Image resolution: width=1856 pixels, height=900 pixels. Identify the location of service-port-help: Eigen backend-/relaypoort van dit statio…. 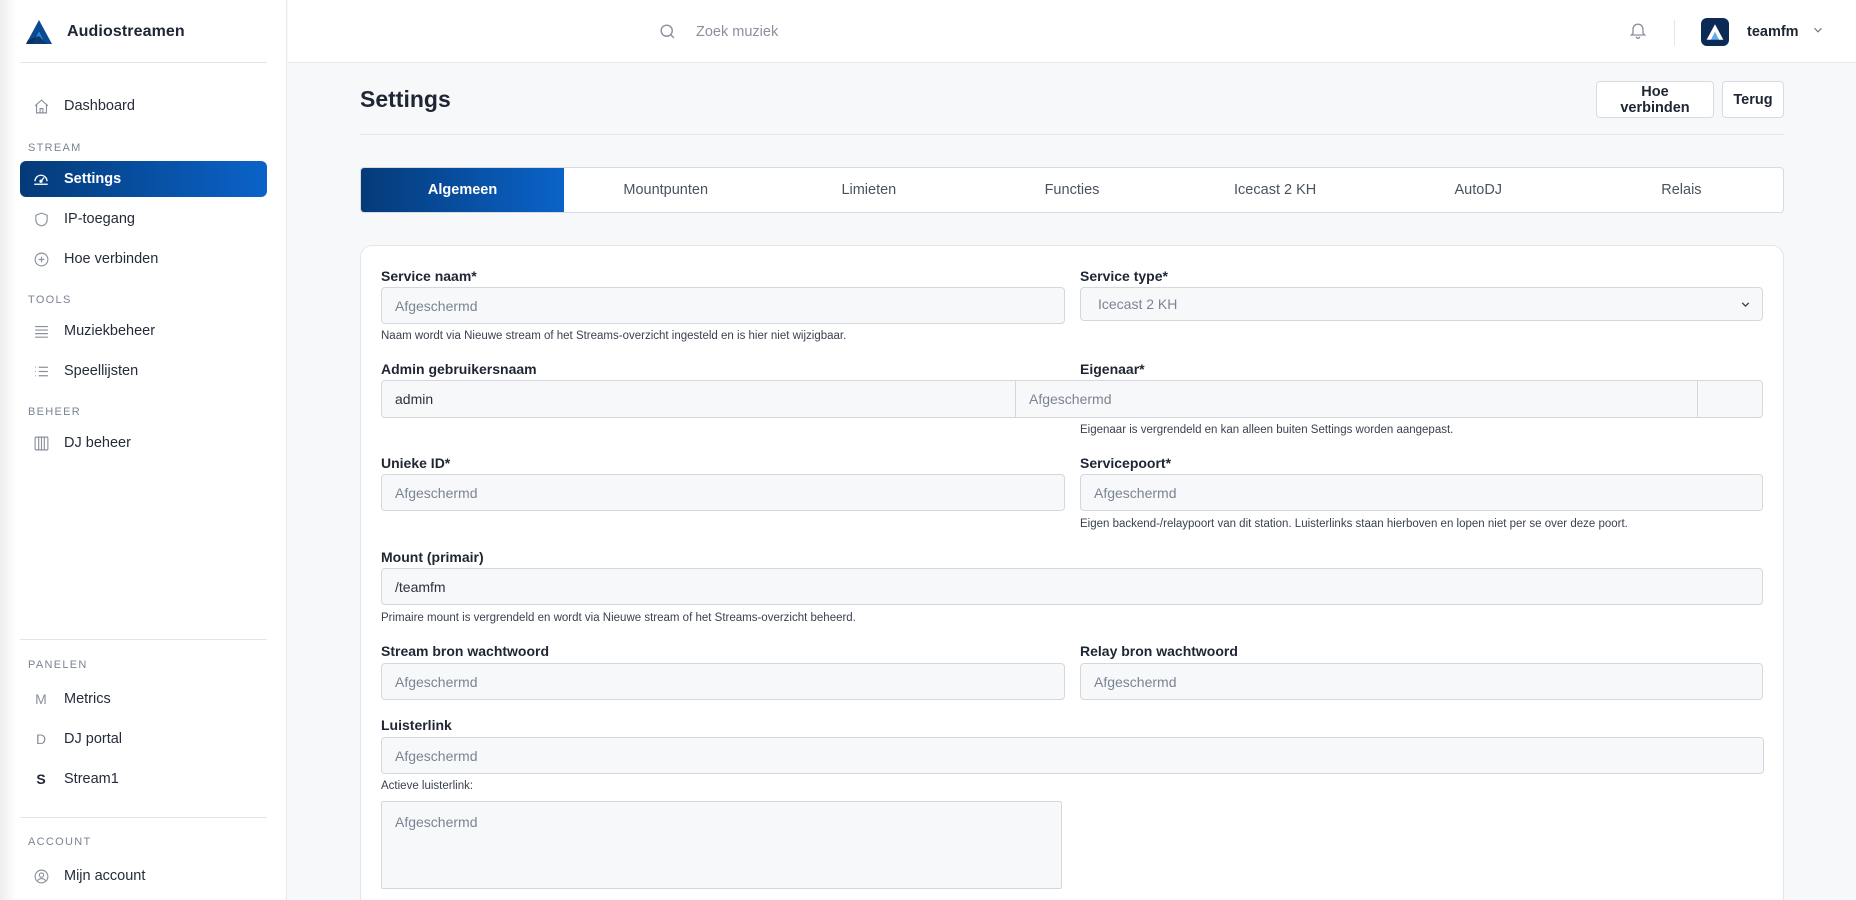
(1354, 524).